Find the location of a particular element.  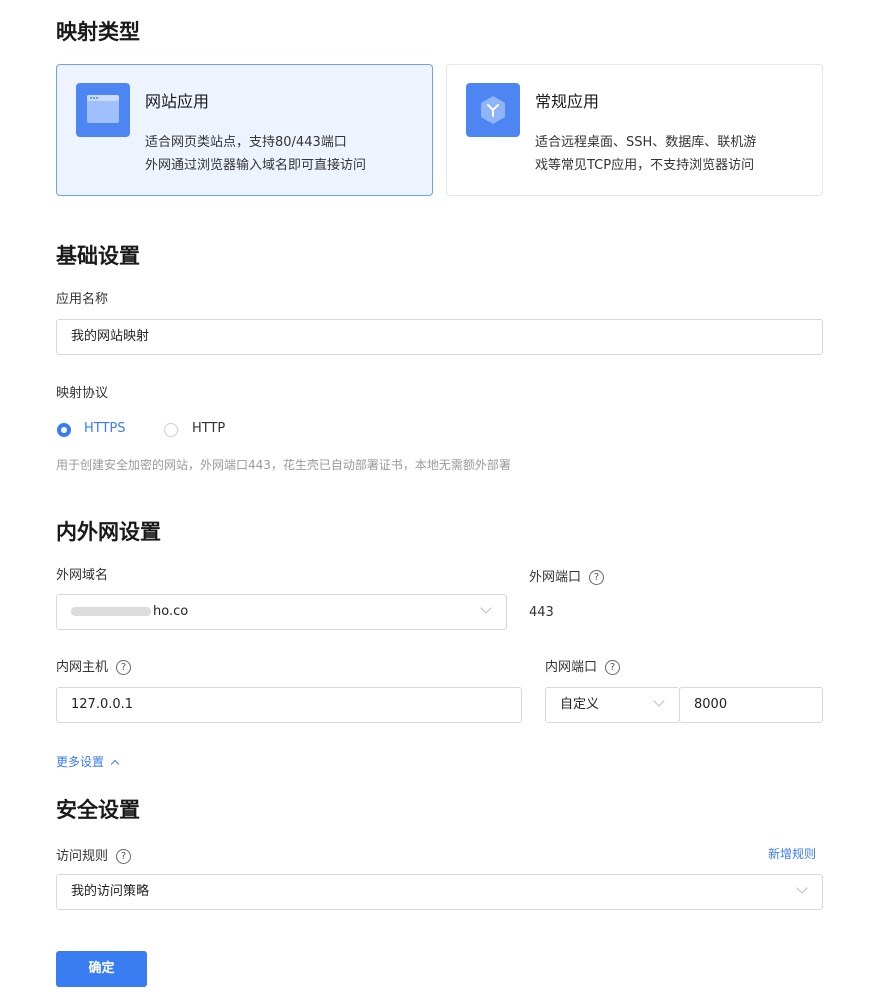

protocol-label: 映射协议 is located at coordinates (82, 393).